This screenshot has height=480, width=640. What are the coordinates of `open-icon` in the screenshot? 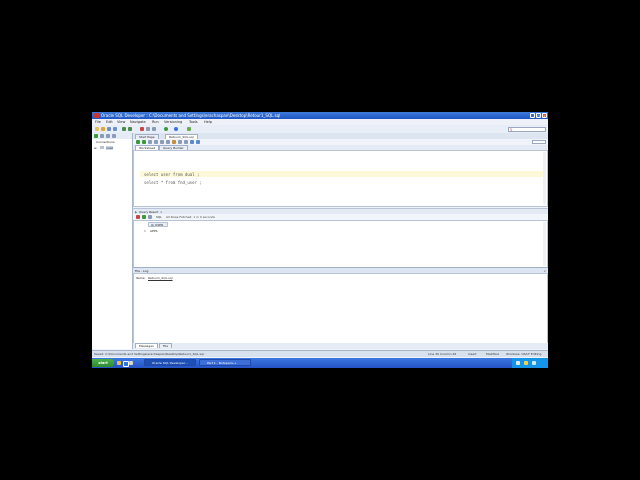 It's located at (103, 129).